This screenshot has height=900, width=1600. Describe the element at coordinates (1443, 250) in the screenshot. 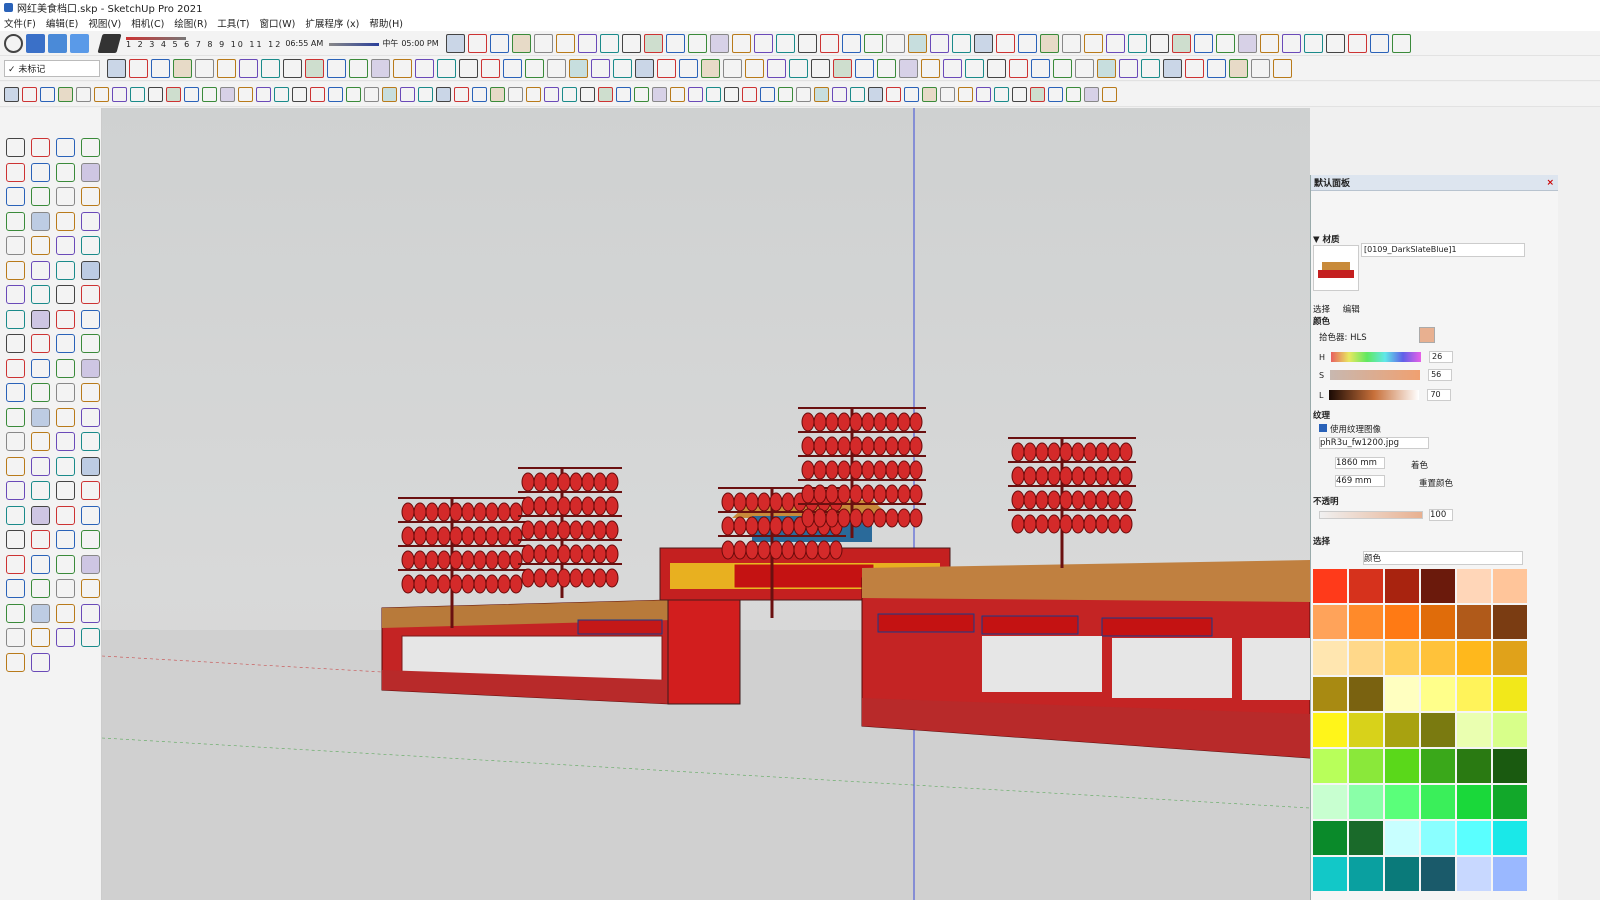

I see `material-name-field: [0109_DarkSlateBlue]1` at that location.